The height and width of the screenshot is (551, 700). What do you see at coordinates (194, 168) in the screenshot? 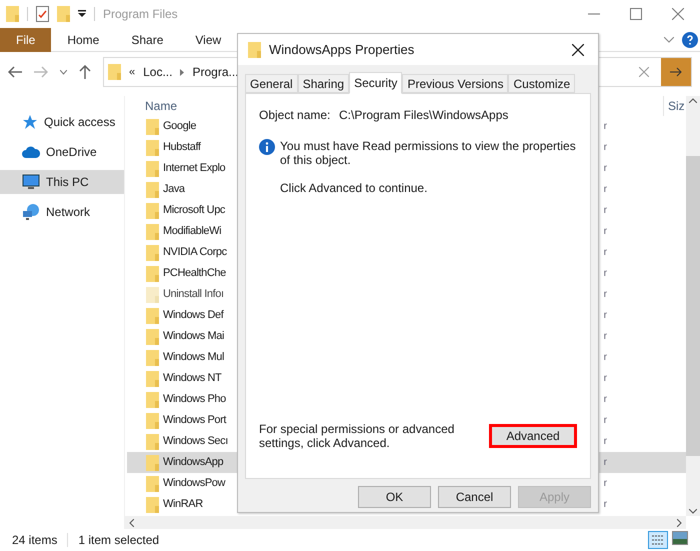
I see `file-name: Internet Explo` at bounding box center [194, 168].